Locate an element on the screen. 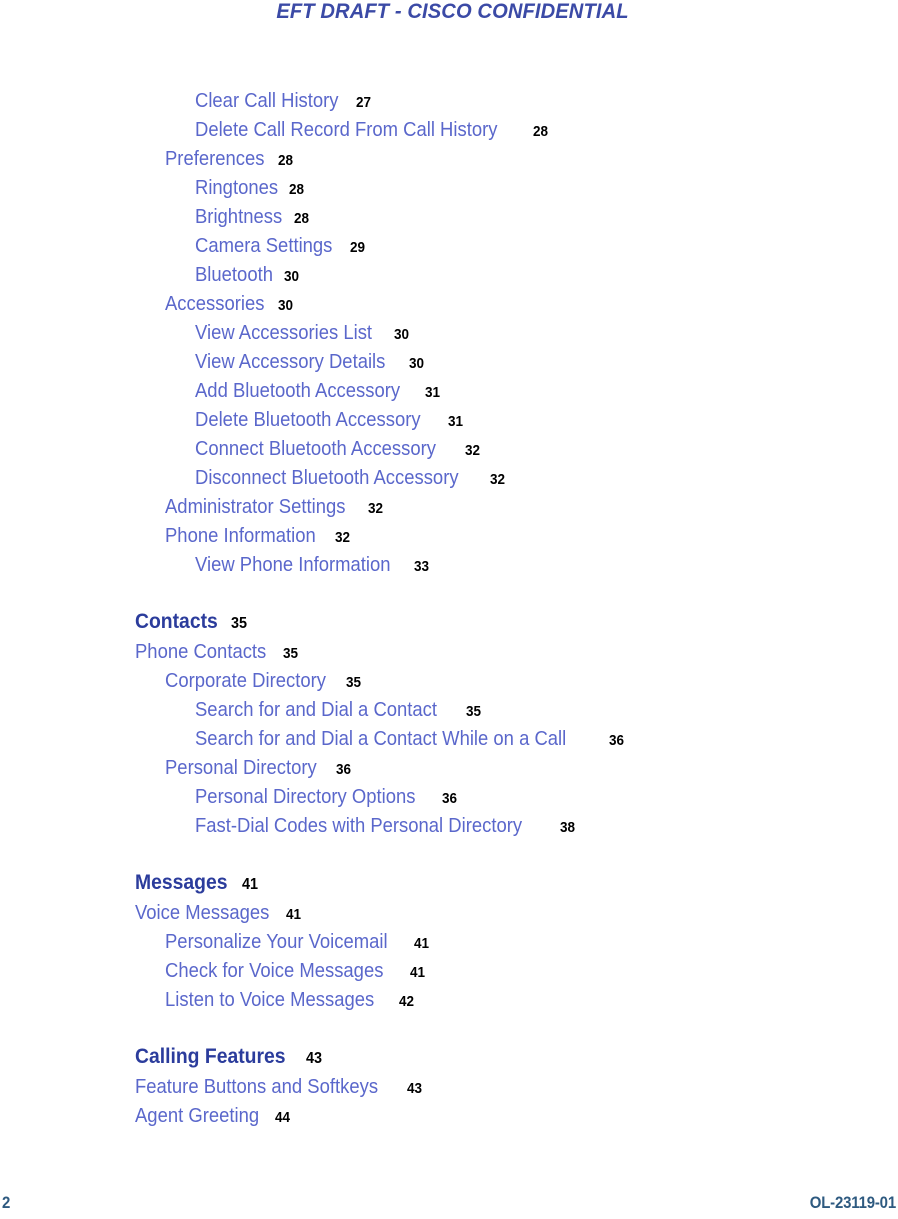 This screenshot has height=1219, width=898. toc-entry-title: Corporate Directory is located at coordinates (245, 680).